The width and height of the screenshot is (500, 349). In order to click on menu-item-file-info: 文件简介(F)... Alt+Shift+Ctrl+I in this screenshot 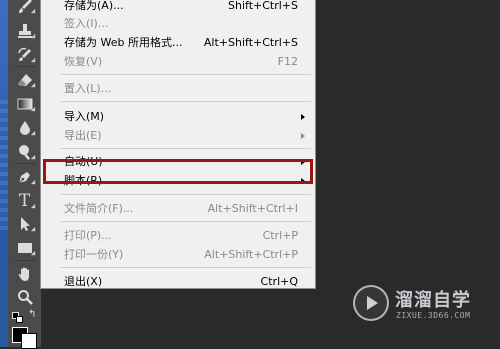, I will do `click(178, 209)`.